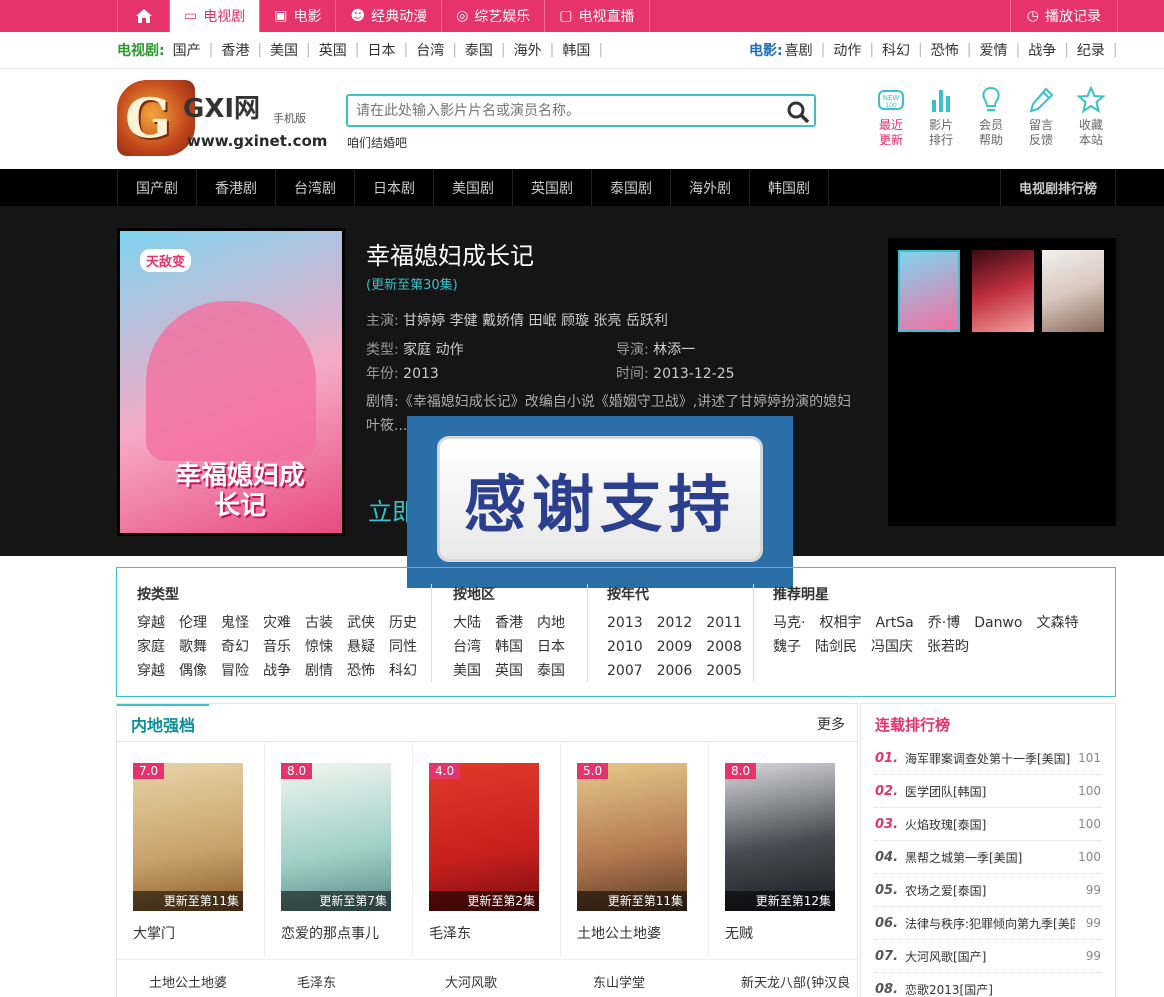 The image size is (1164, 997). I want to click on filter-option: 科幻, so click(403, 671).